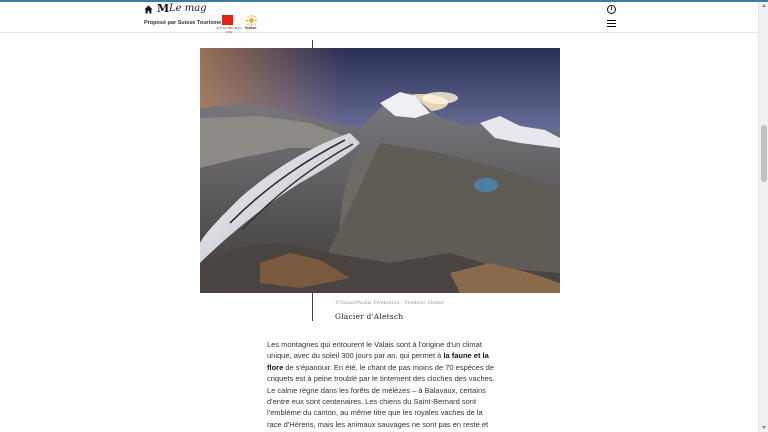 The width and height of the screenshot is (768, 432). Describe the element at coordinates (312, 44) in the screenshot. I see `decorative-rule-top` at that location.